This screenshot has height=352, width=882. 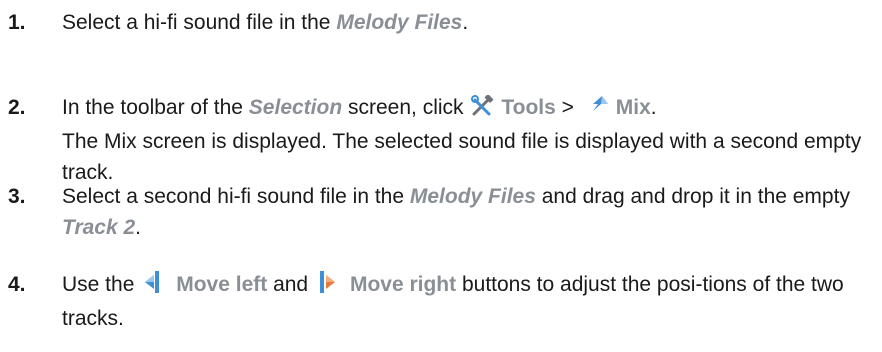 What do you see at coordinates (199, 22) in the screenshot?
I see `step-text-part: Select a hi-fi sound file in the` at bounding box center [199, 22].